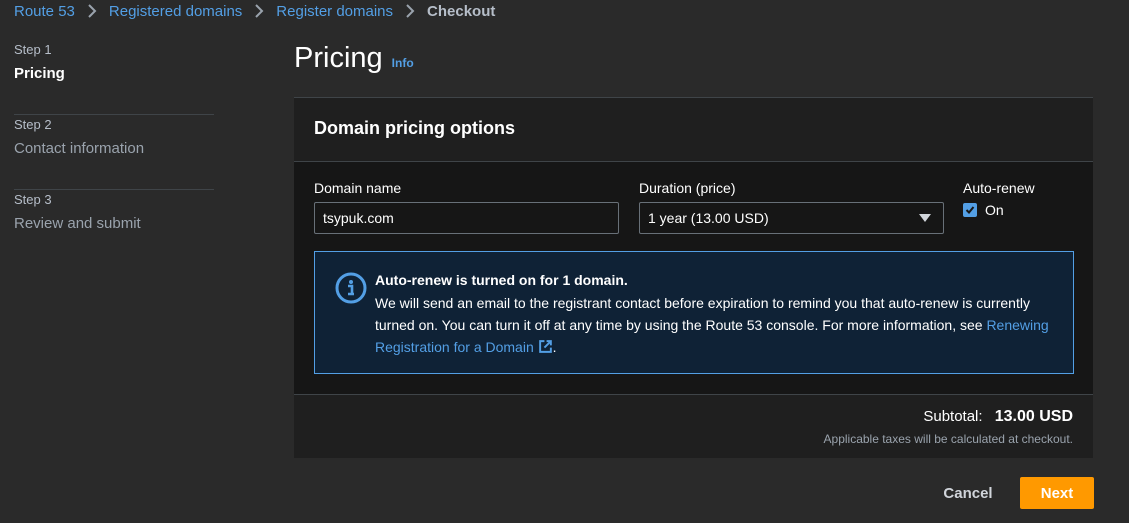  I want to click on breadcrumb-registered-domains: Registered domains, so click(175, 11).